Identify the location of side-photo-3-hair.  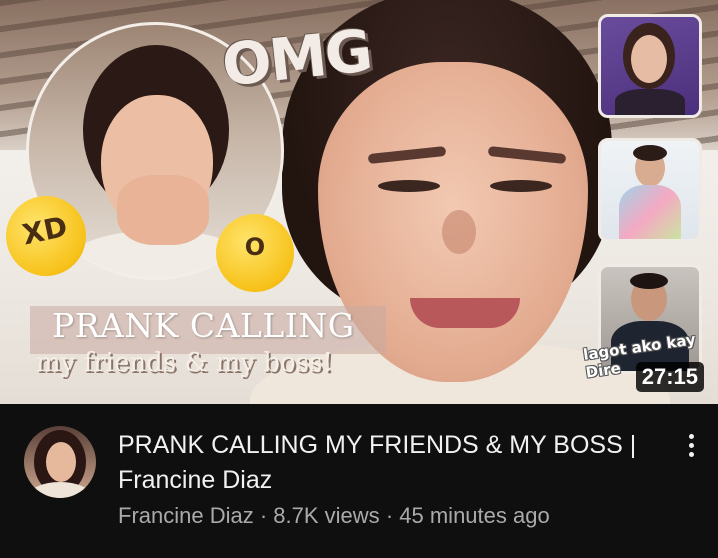
(649, 281).